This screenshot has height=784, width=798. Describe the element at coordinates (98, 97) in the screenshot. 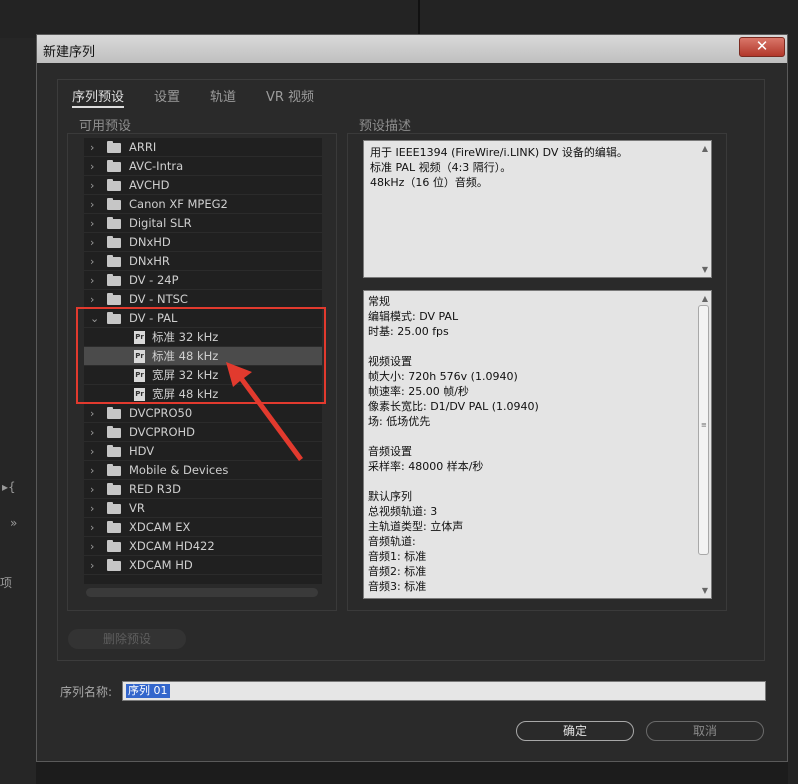

I see `tab-sequence-presets: 序列预设` at that location.